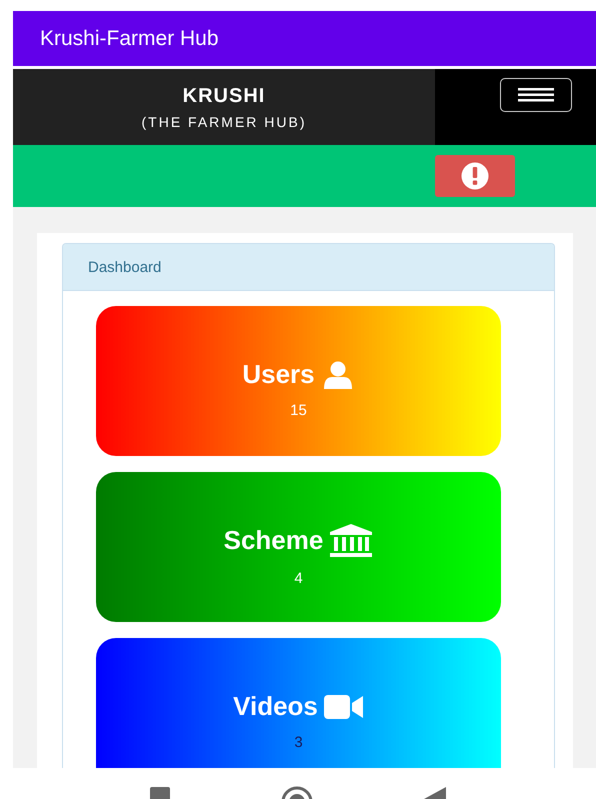  What do you see at coordinates (475, 176) in the screenshot?
I see `alert-button` at bounding box center [475, 176].